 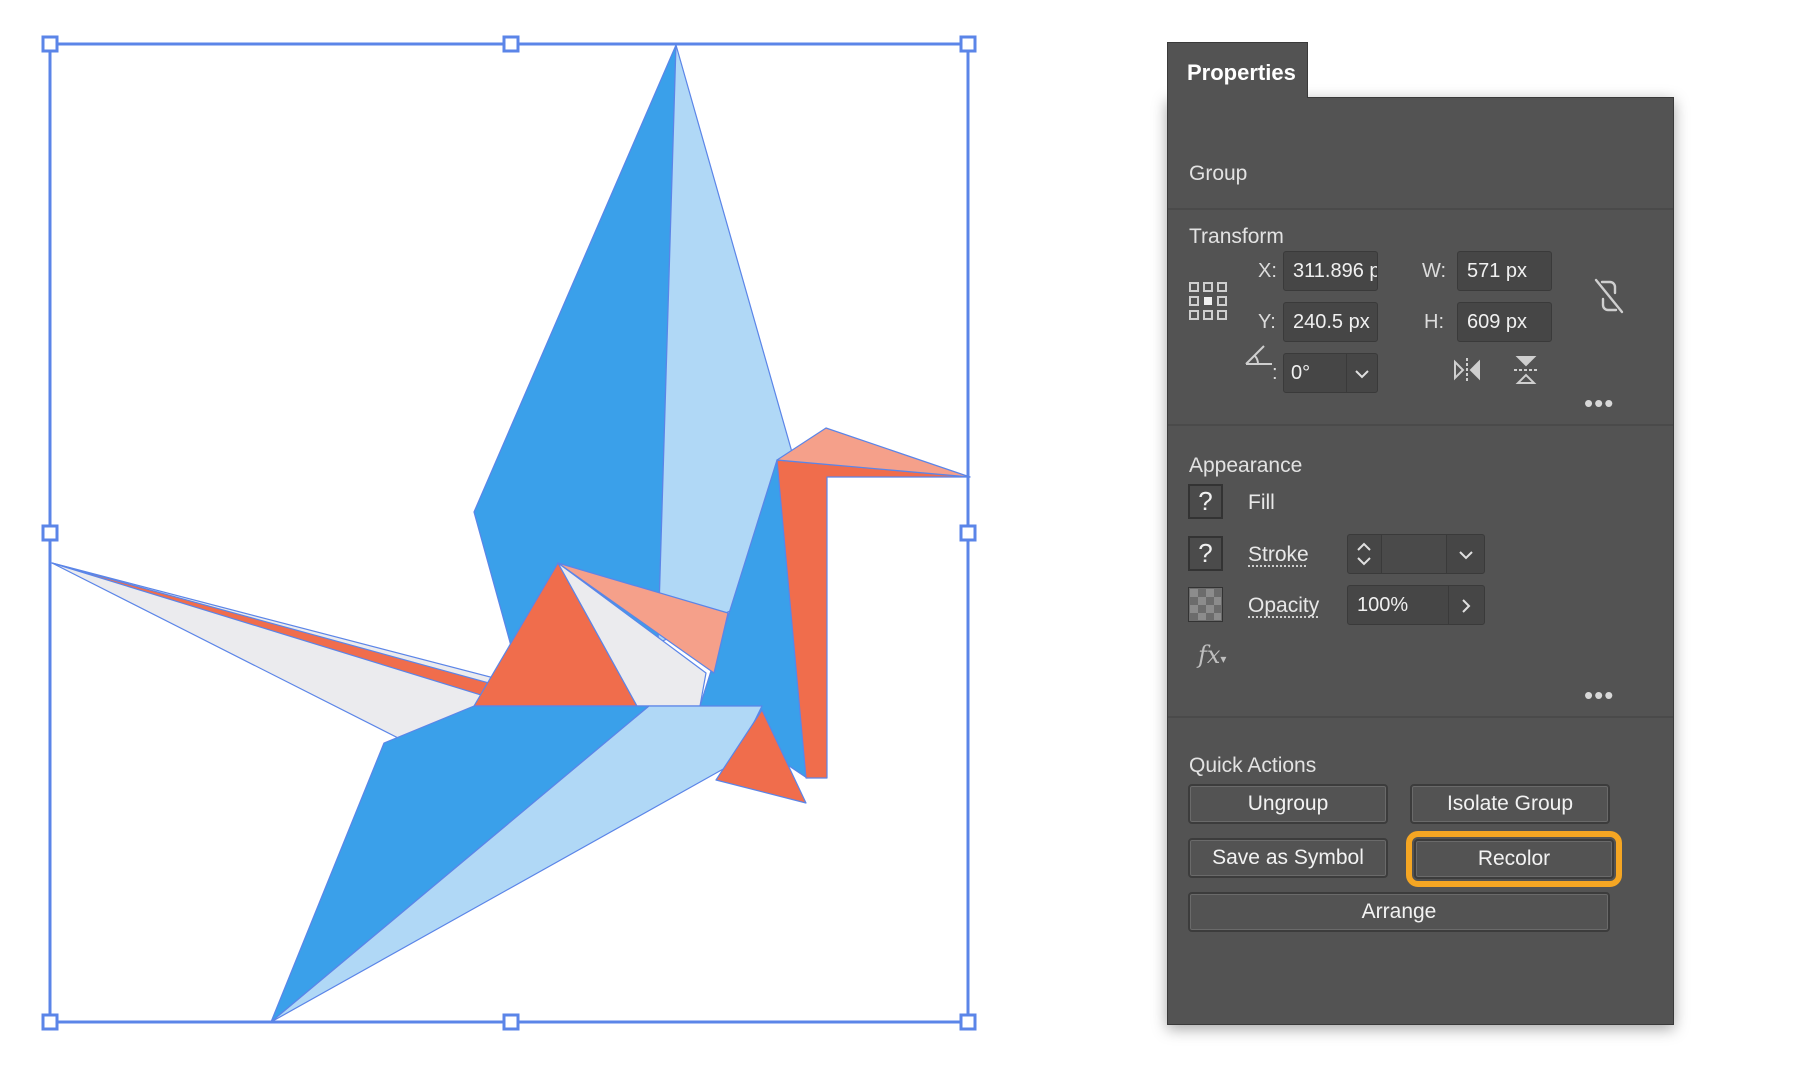 I want to click on arrange-button: Arrange, so click(x=1399, y=912).